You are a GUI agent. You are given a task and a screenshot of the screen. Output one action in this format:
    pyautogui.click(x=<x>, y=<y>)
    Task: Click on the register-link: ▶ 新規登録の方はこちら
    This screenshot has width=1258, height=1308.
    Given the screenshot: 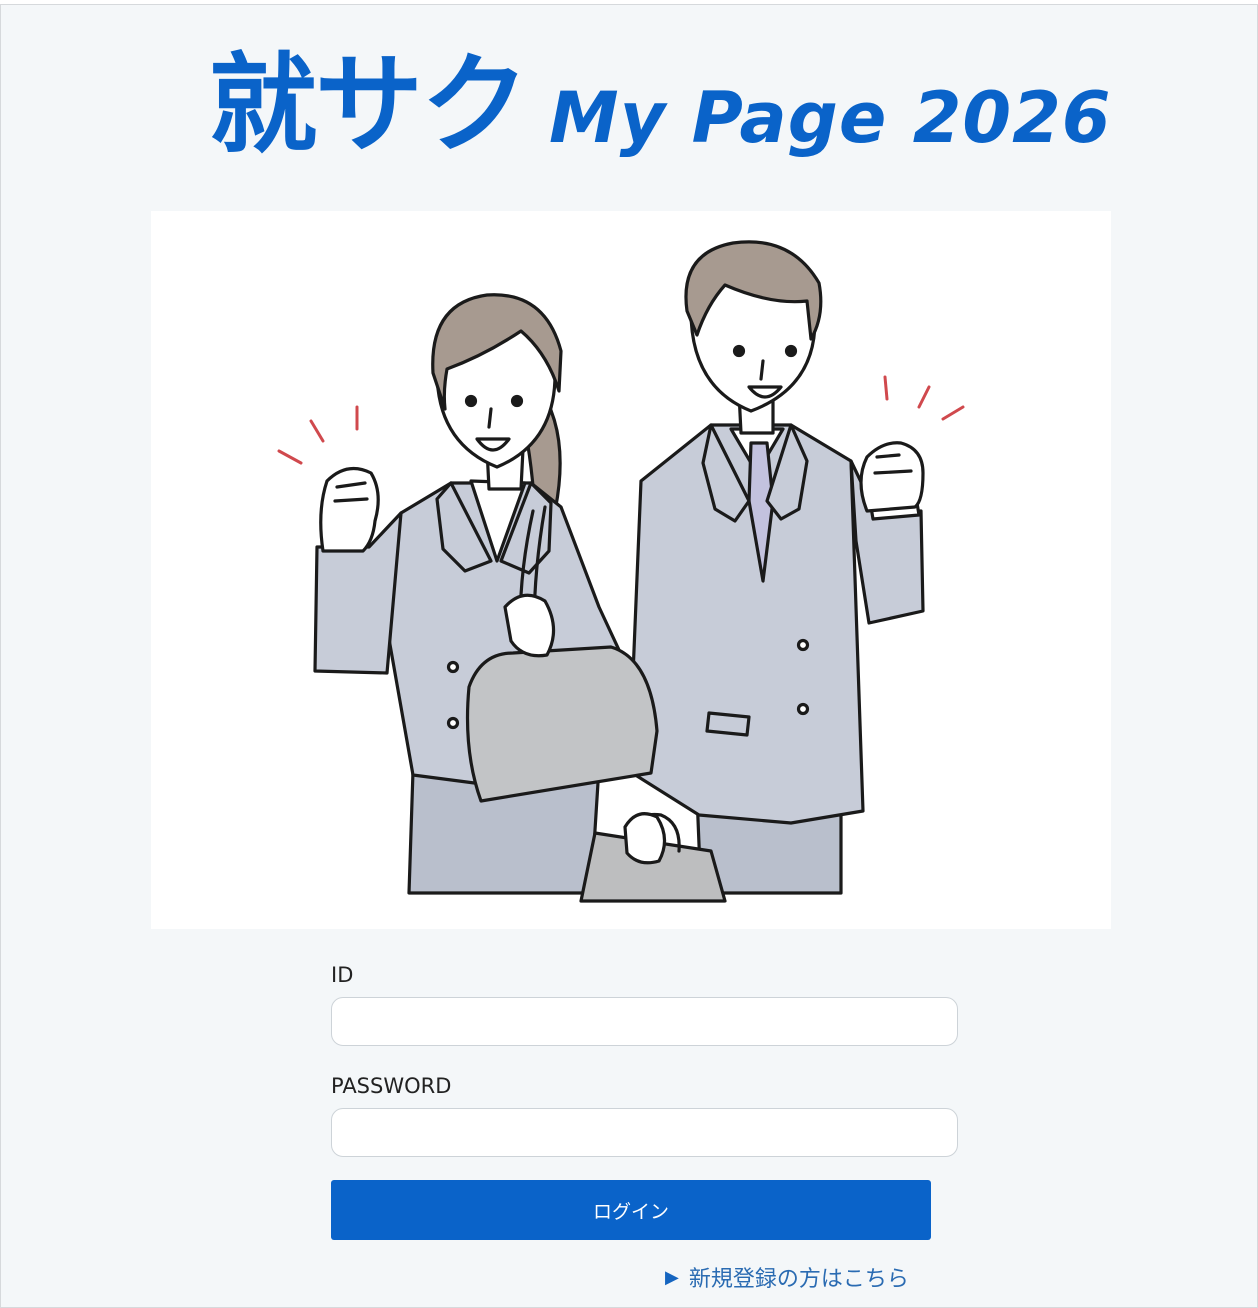 What is the action you would take?
    pyautogui.click(x=787, y=1277)
    